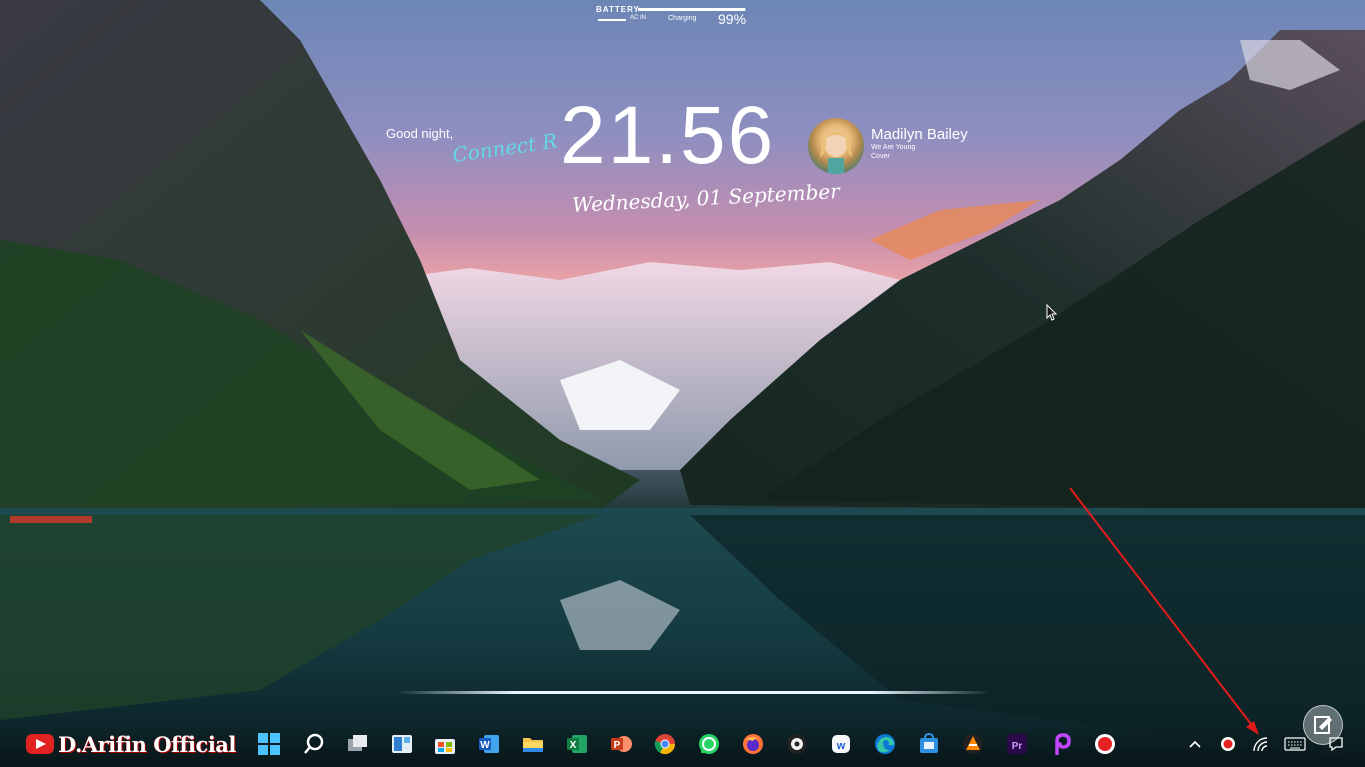 This screenshot has height=767, width=1365. I want to click on music-artist: Madilyn Bailey, so click(919, 134).